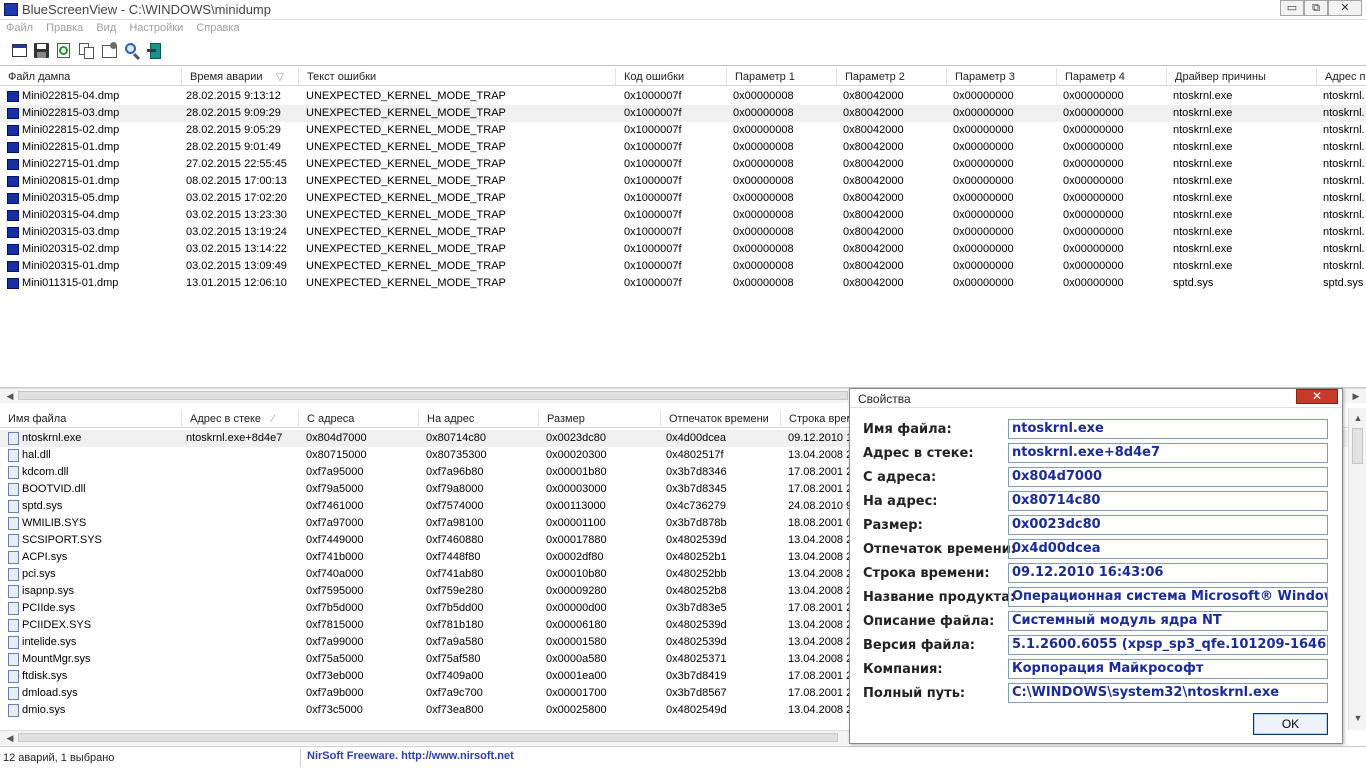  What do you see at coordinates (56, 659) in the screenshot?
I see `cell-filename: MountMgr.sys` at bounding box center [56, 659].